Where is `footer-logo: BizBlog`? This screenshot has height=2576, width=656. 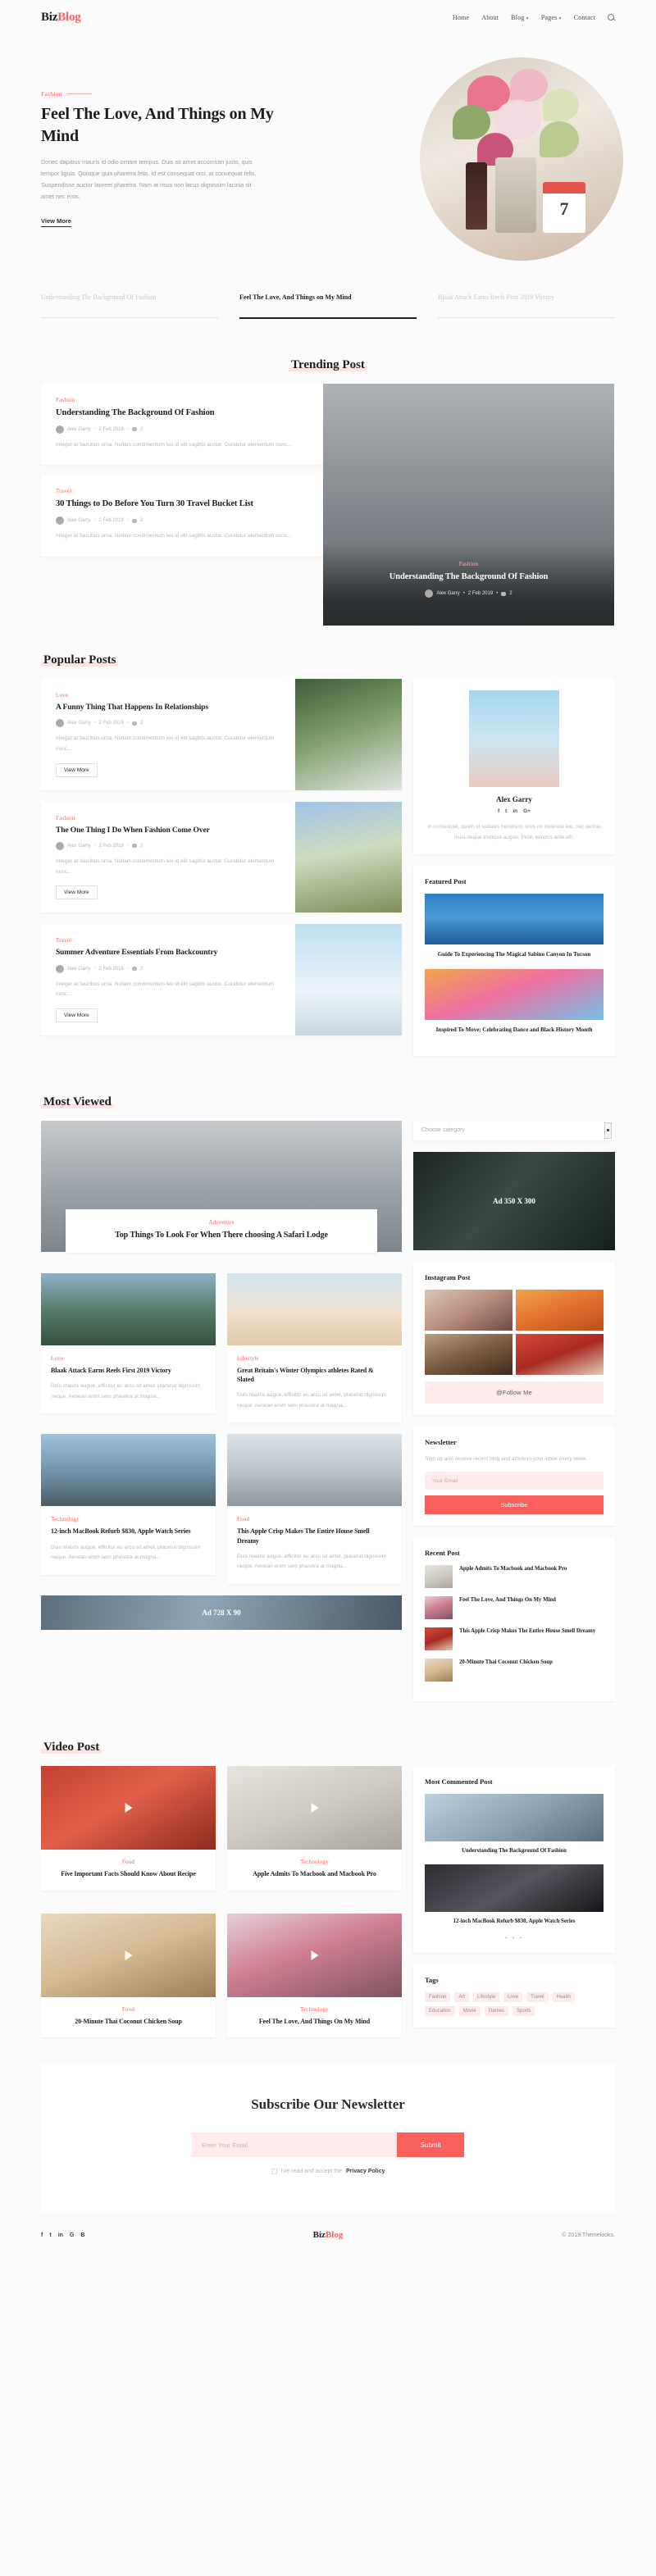 footer-logo: BizBlog is located at coordinates (328, 2235).